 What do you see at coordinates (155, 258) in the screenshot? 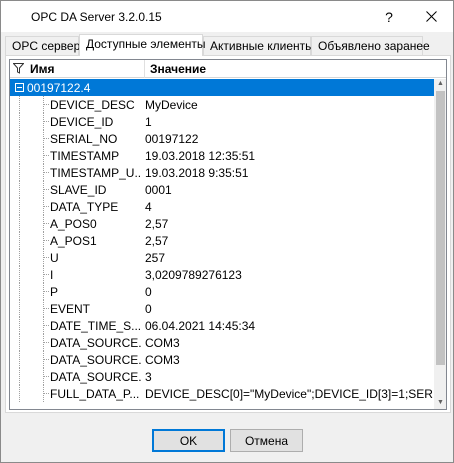
I see `tree-item-value: 257` at bounding box center [155, 258].